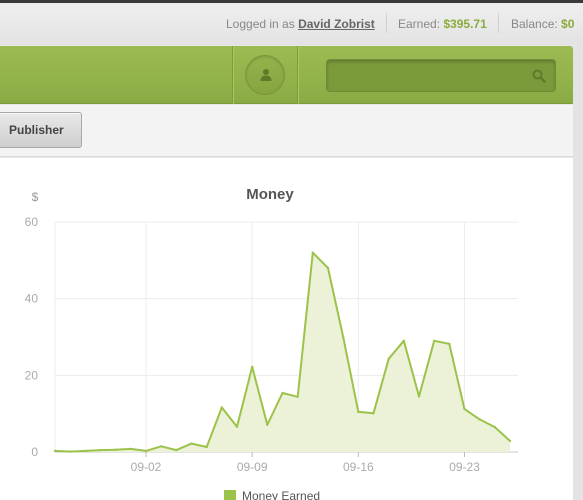 Image resolution: width=583 pixels, height=500 pixels. I want to click on login-status: Logged in as David Zobrist, so click(300, 24).